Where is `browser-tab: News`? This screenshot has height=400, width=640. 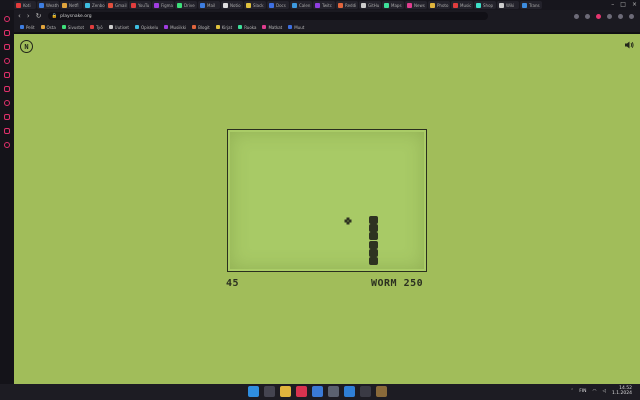 browser-tab: News is located at coordinates (416, 5).